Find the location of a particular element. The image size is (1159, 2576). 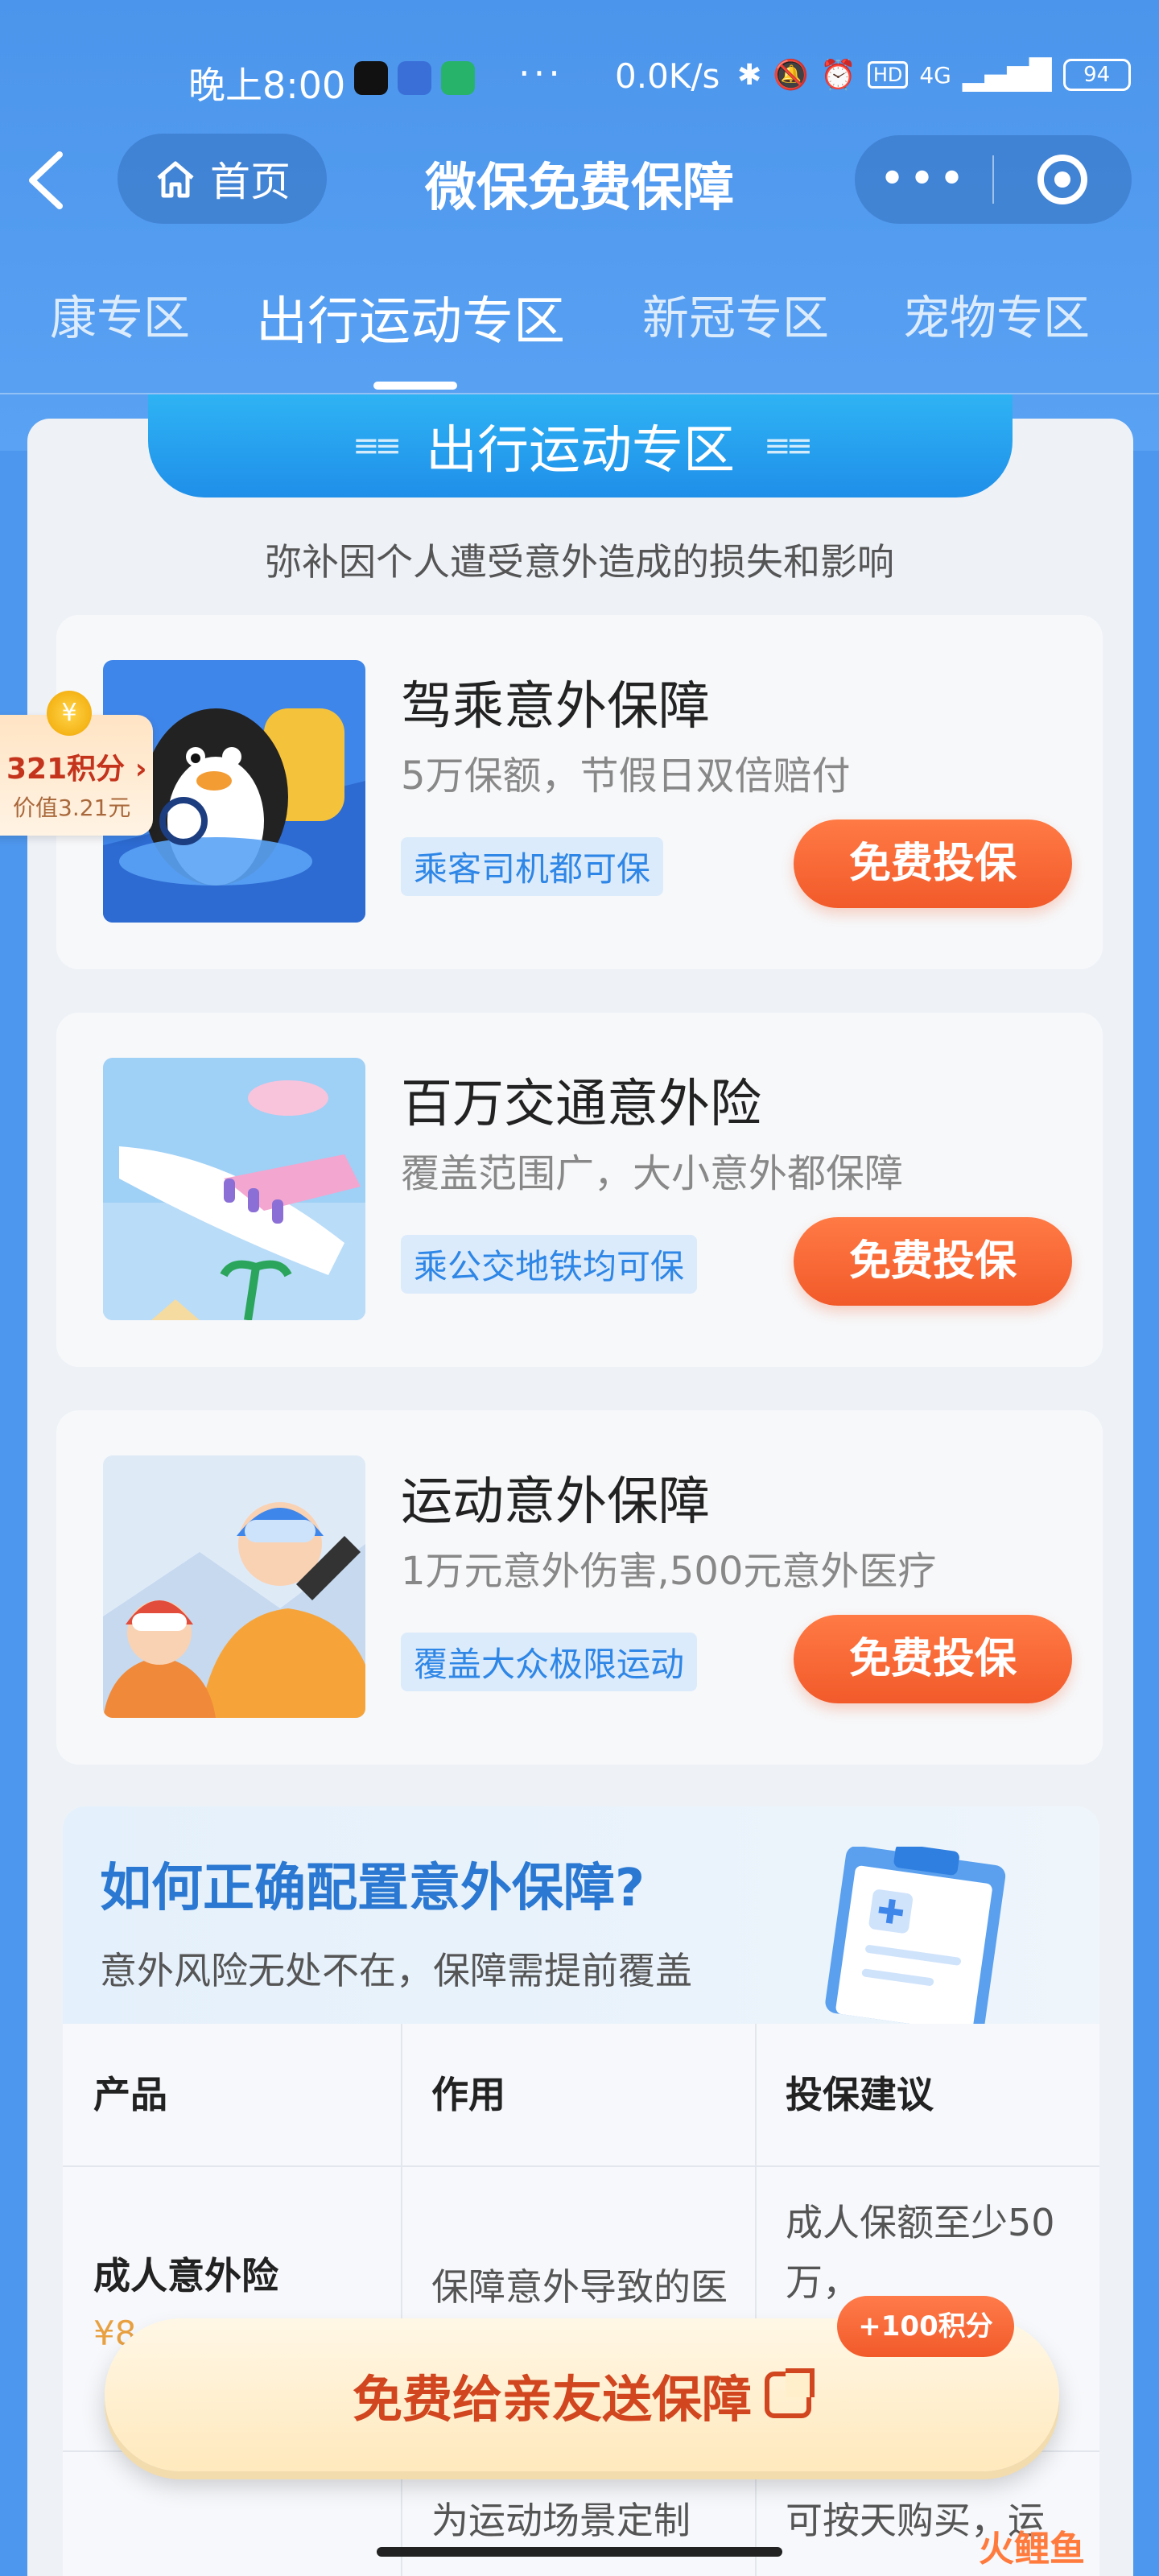

guide-section: 如何正确配置意外保障? 意外风险无处不在，保障需提前覆盖 is located at coordinates (581, 1915).